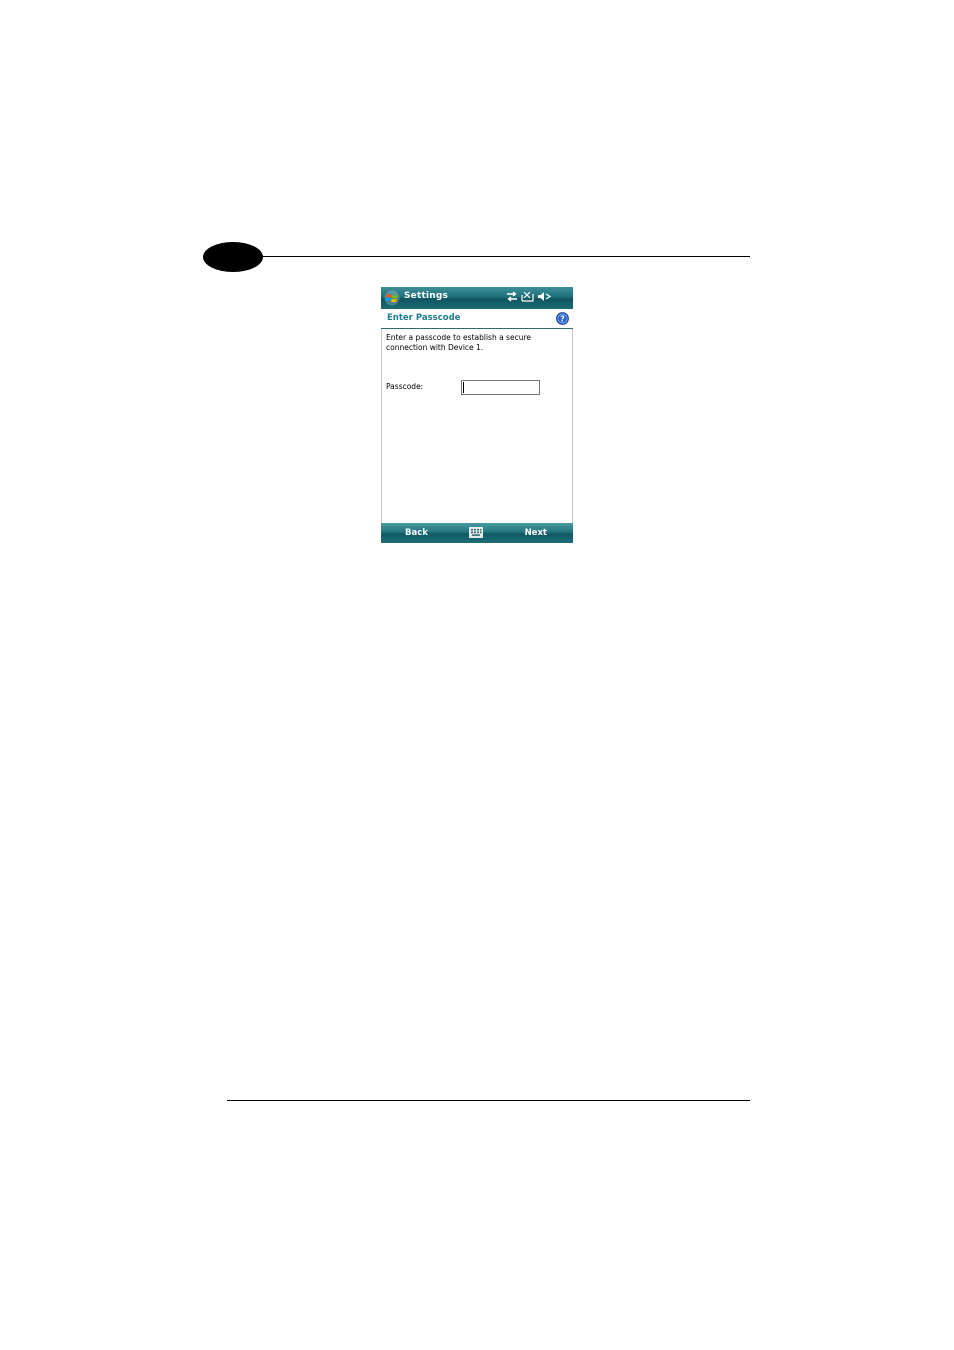 The height and width of the screenshot is (1350, 954). What do you see at coordinates (405, 386) in the screenshot?
I see `passcode-label: Passcode:` at bounding box center [405, 386].